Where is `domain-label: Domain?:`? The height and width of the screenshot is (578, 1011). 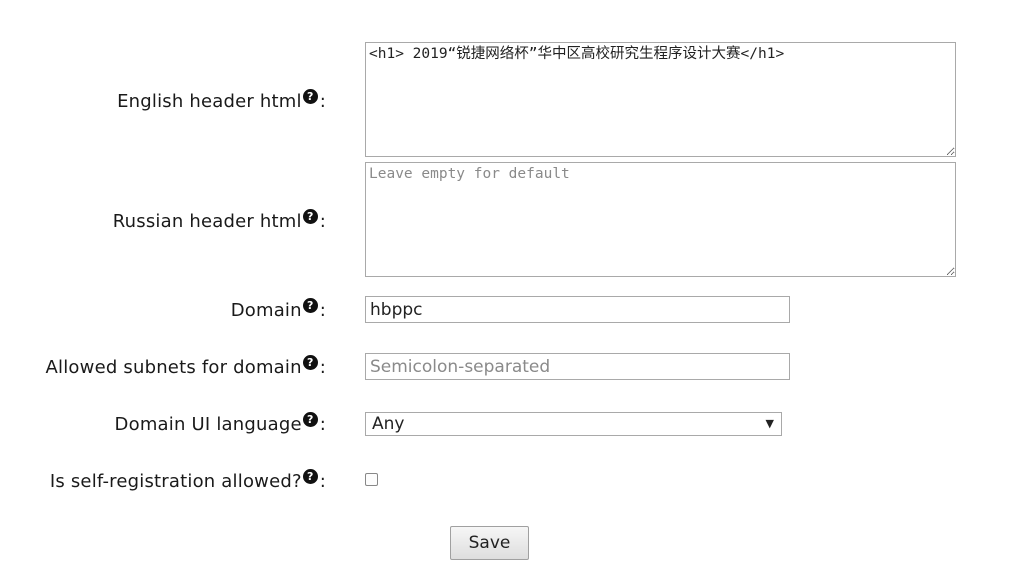 domain-label: Domain?: is located at coordinates (278, 309).